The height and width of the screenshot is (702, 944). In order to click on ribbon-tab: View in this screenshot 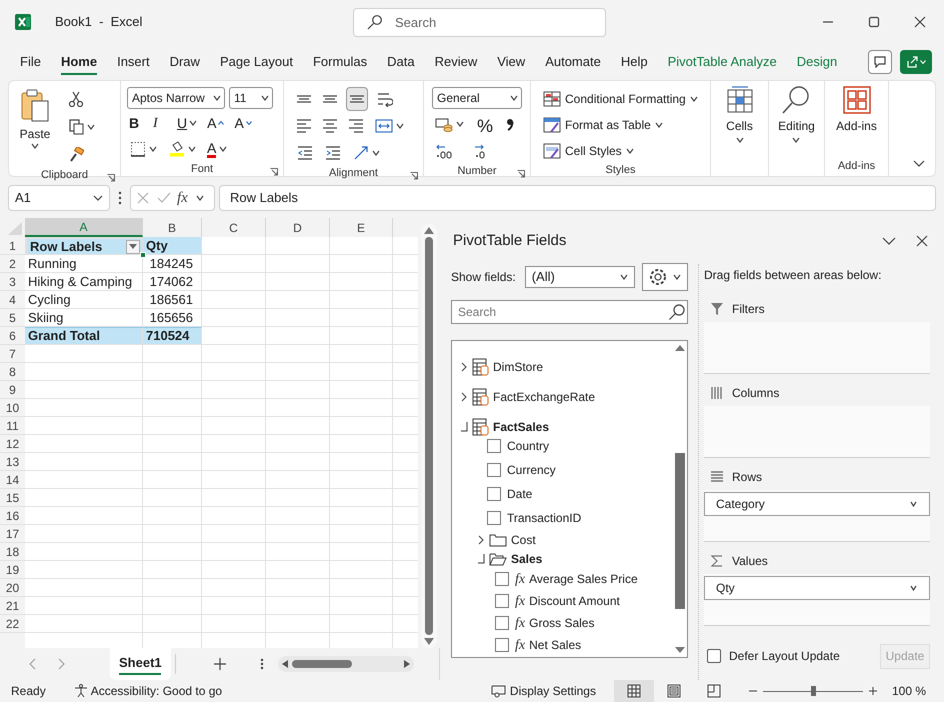, I will do `click(511, 62)`.